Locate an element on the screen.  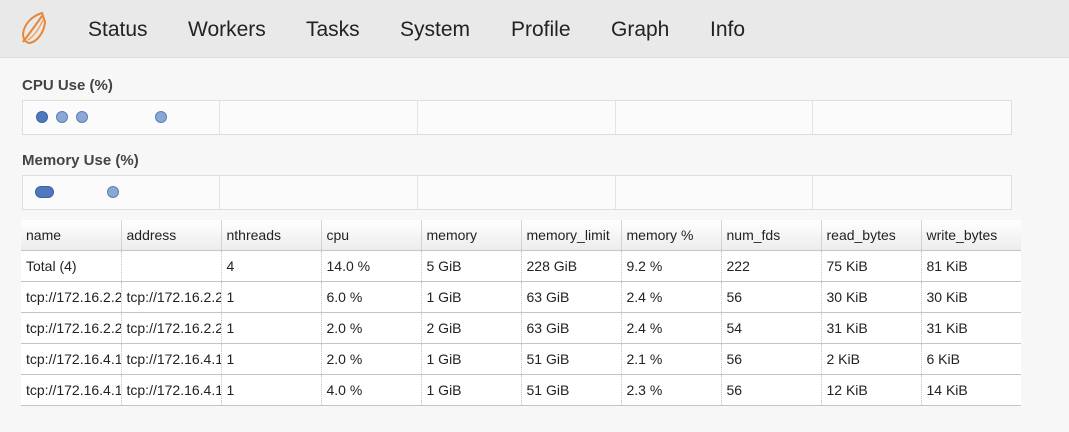
column-header-read-bytes: read_bytes is located at coordinates (871, 235).